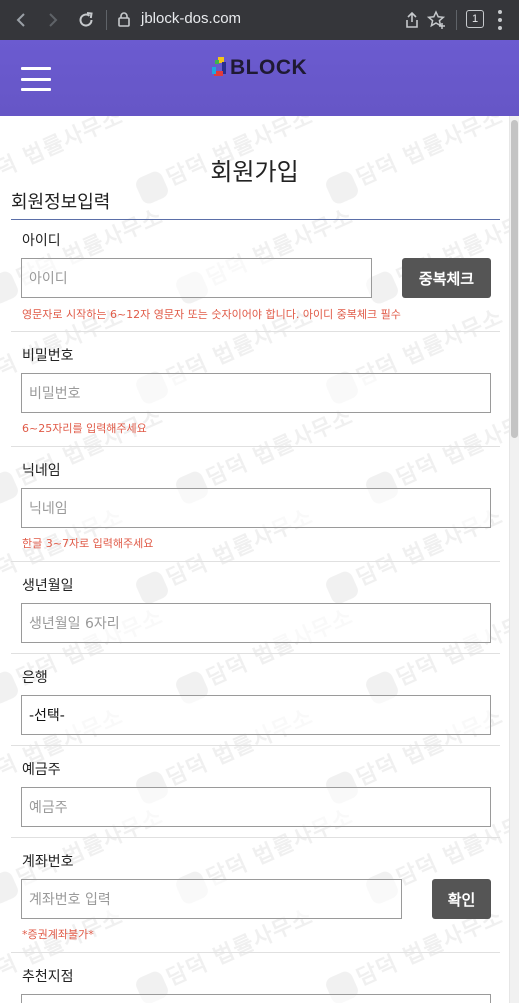  Describe the element at coordinates (256, 807) in the screenshot. I see `account-holder-input: 예금주` at that location.